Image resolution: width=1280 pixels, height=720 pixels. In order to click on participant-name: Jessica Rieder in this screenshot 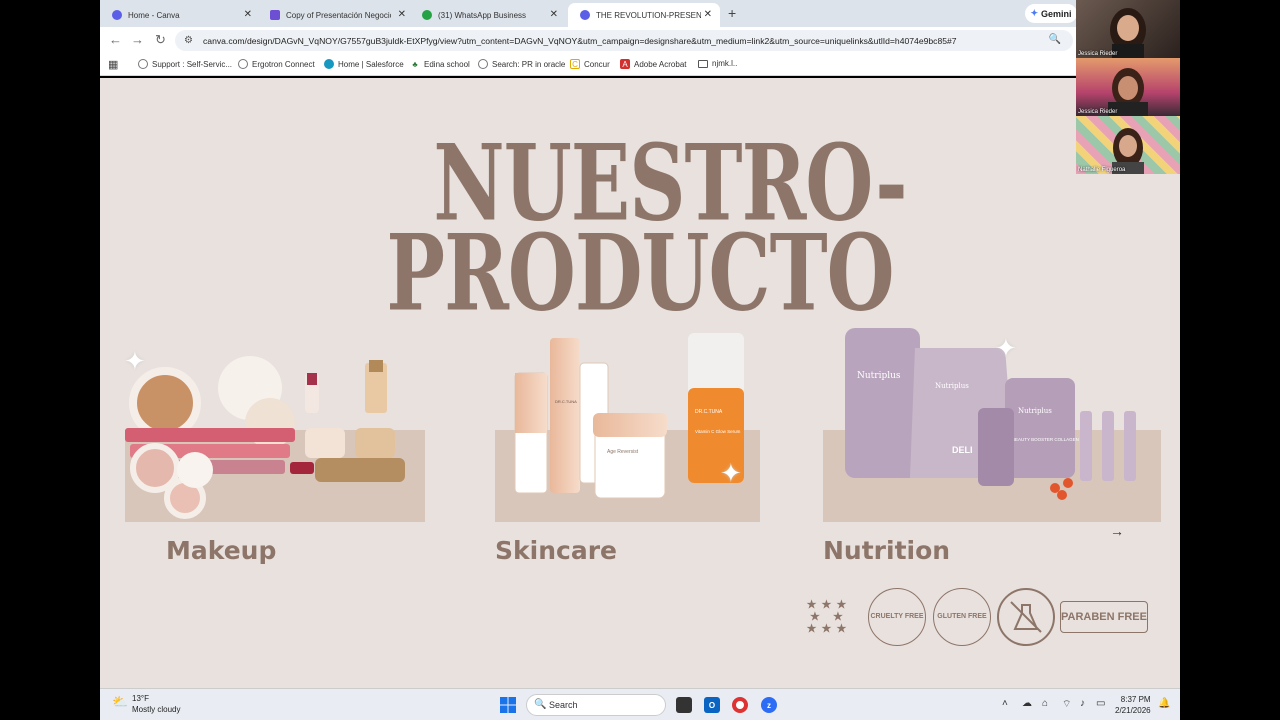, I will do `click(1098, 112)`.